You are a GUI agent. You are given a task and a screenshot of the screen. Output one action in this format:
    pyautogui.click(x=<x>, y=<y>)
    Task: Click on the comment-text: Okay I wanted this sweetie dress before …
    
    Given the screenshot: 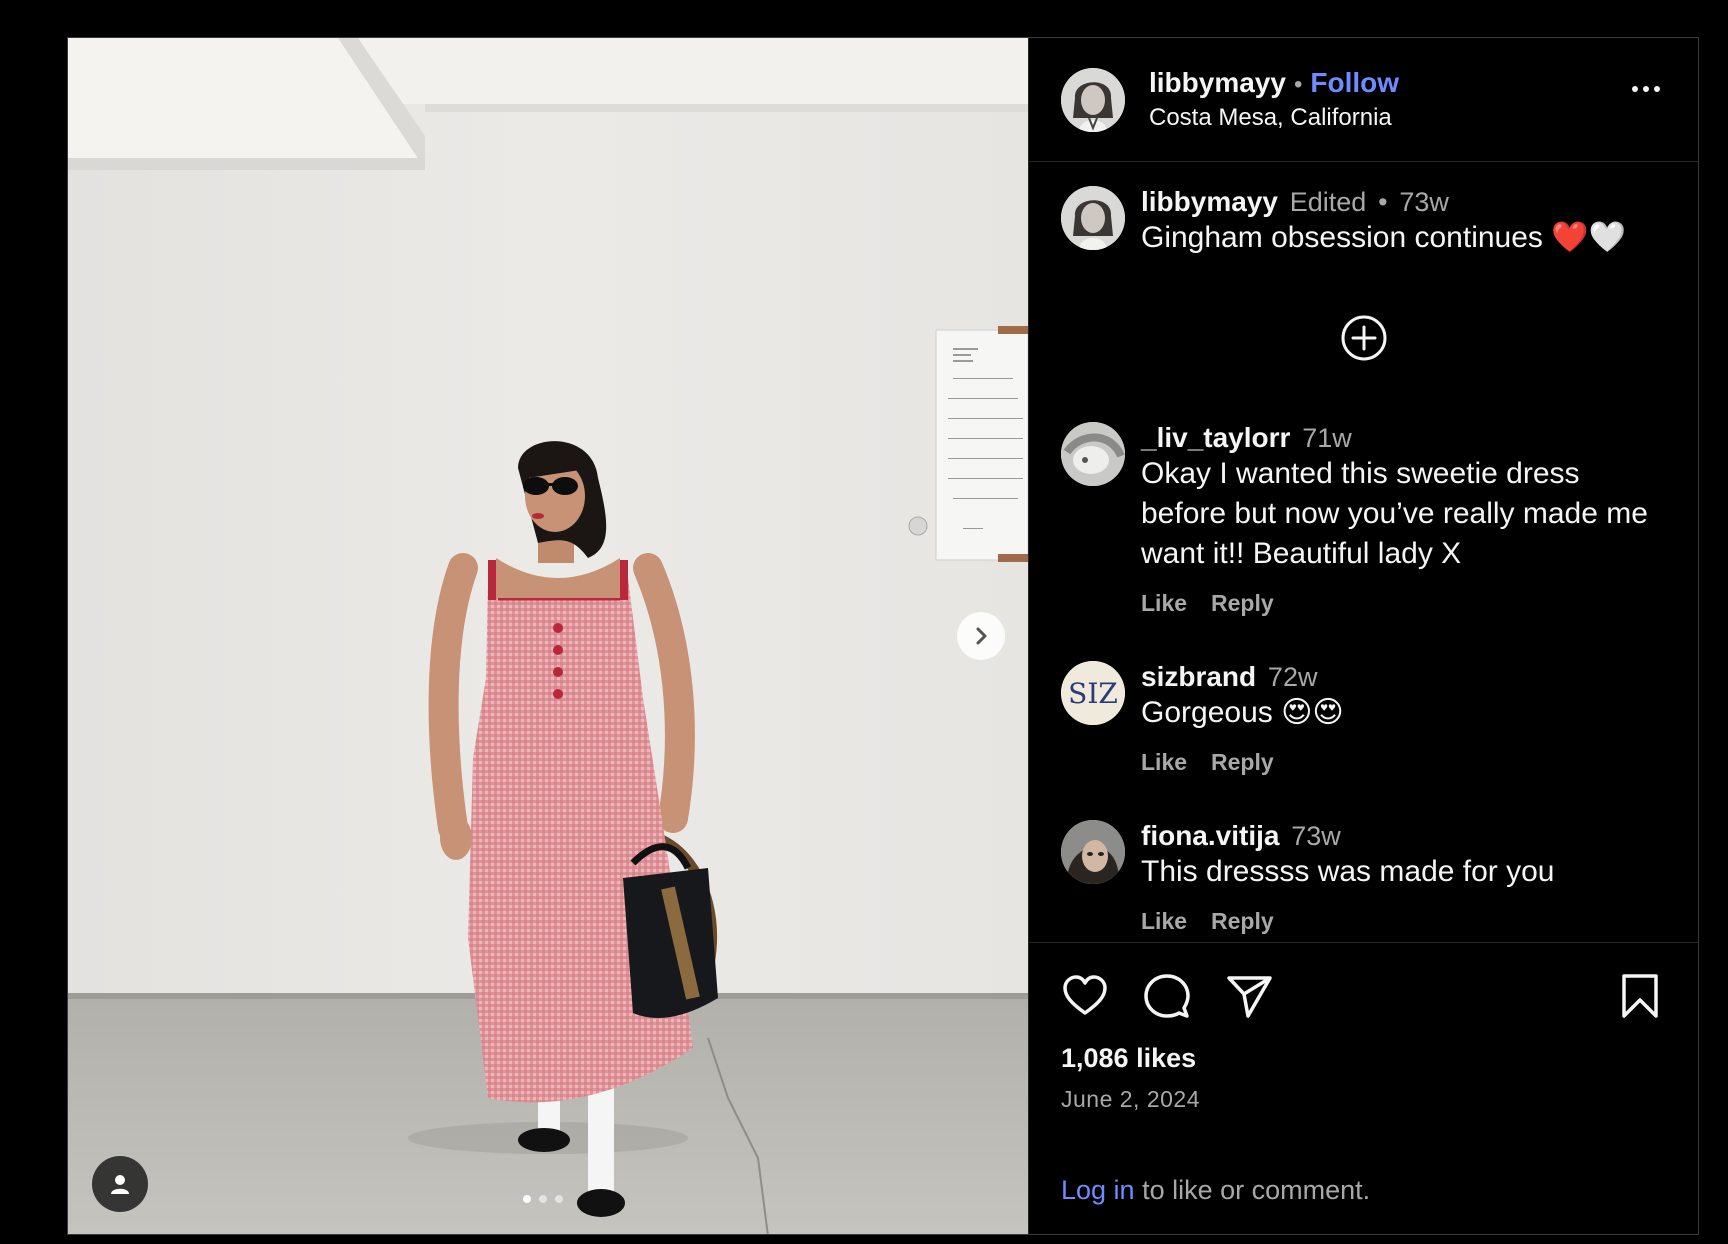 What is the action you would take?
    pyautogui.click(x=1394, y=513)
    